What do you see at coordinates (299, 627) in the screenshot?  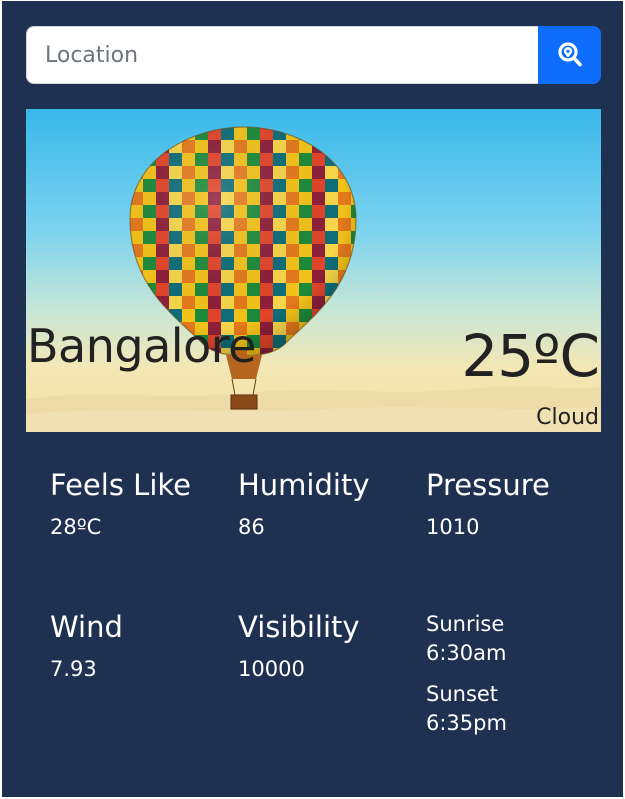 I see `visibility-label: Visibility` at bounding box center [299, 627].